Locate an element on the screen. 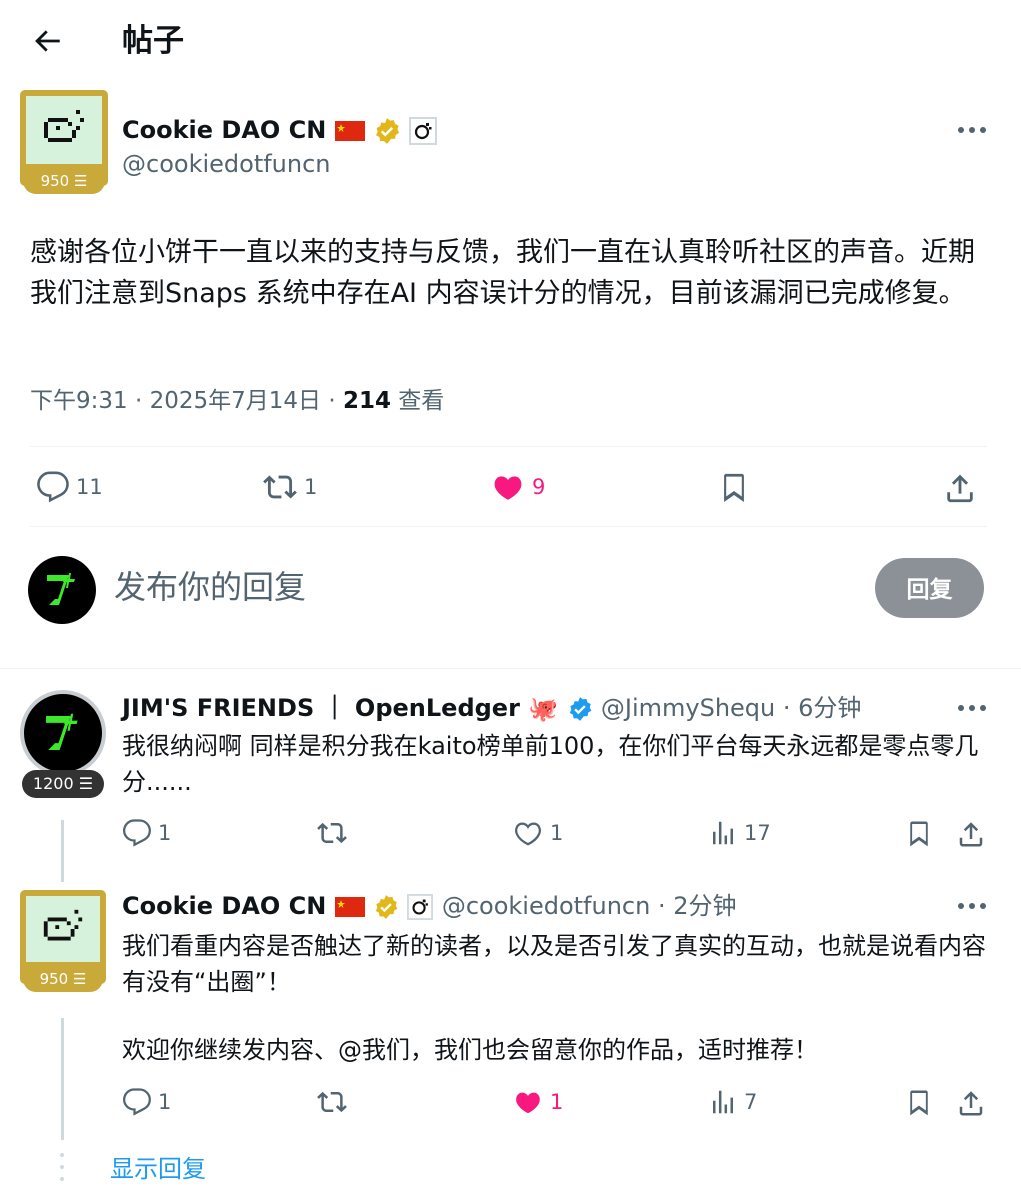 The height and width of the screenshot is (1200, 1021). post-meta: 下午9:31 · 2025年7月14日 · 214 查看 is located at coordinates (237, 401).